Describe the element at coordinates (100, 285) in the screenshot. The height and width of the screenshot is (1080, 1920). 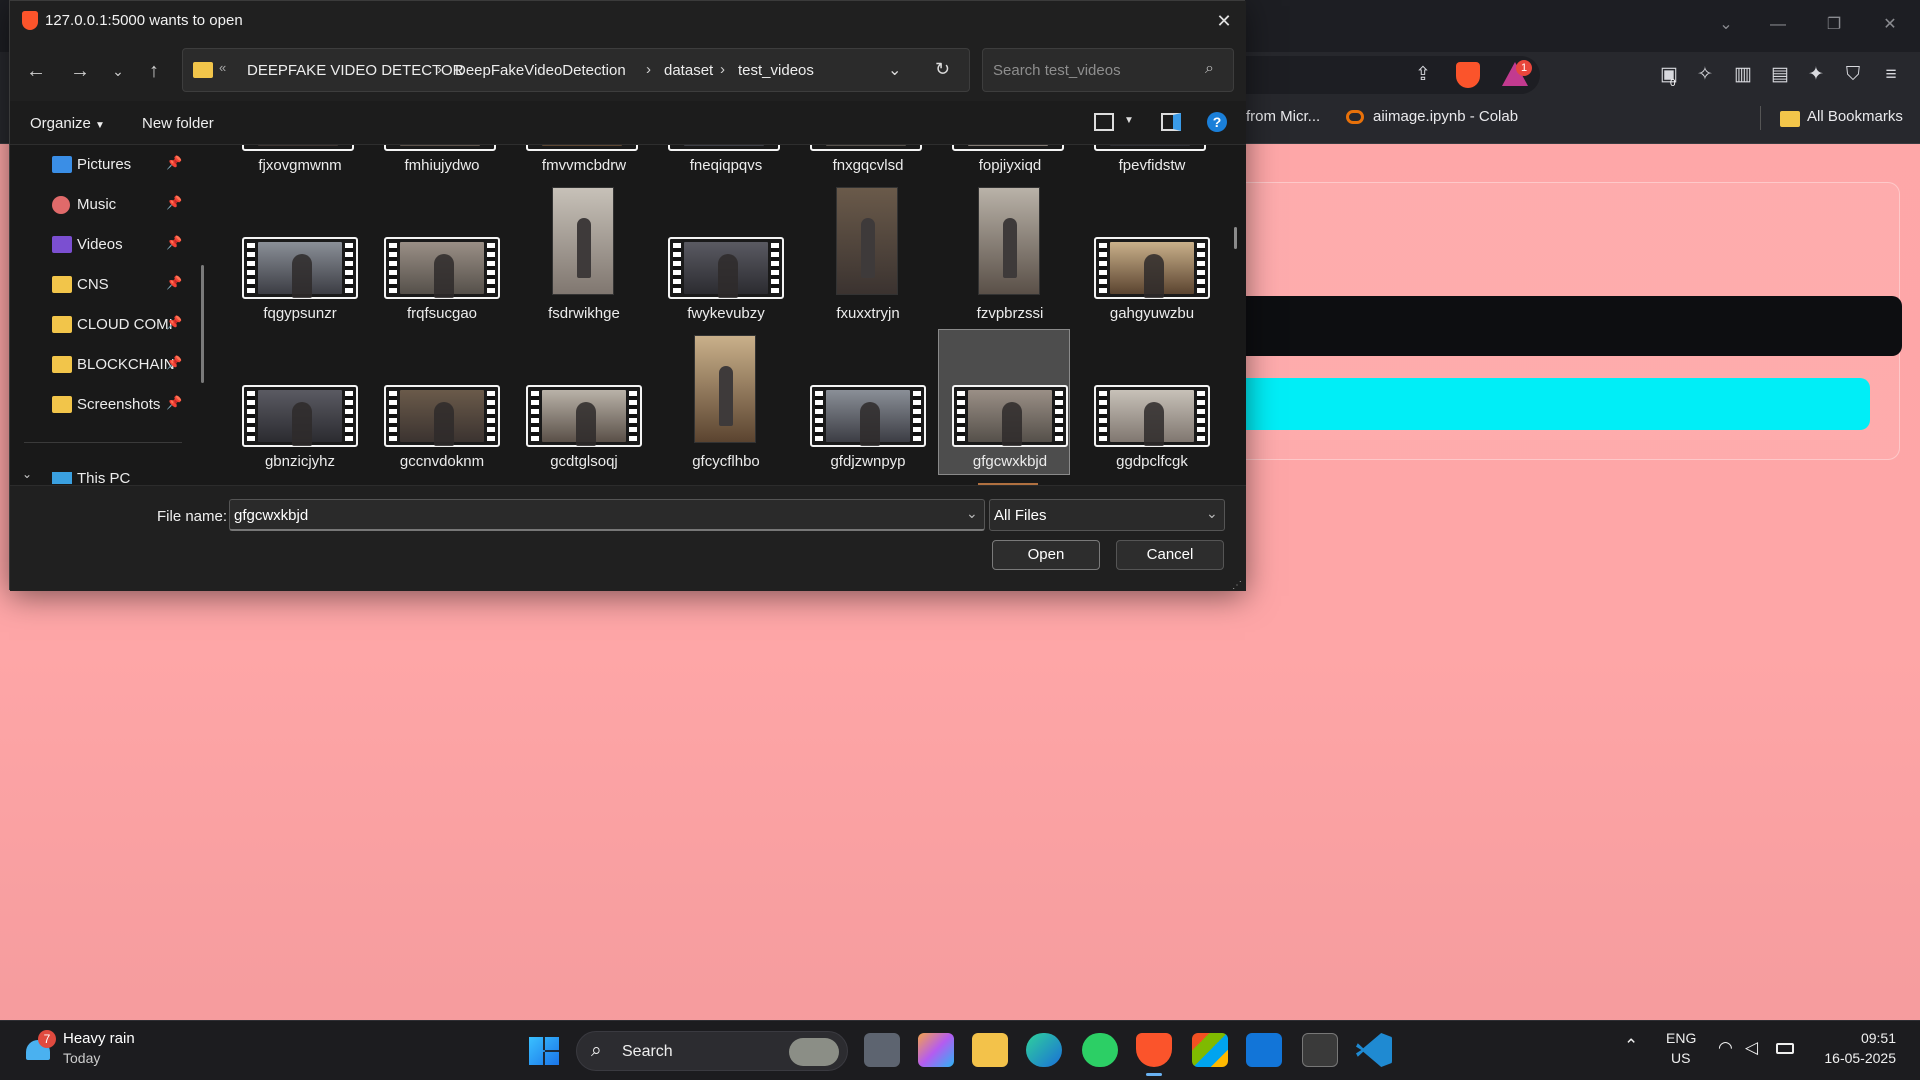
I see `nav-item-cns: CNS 📌` at that location.